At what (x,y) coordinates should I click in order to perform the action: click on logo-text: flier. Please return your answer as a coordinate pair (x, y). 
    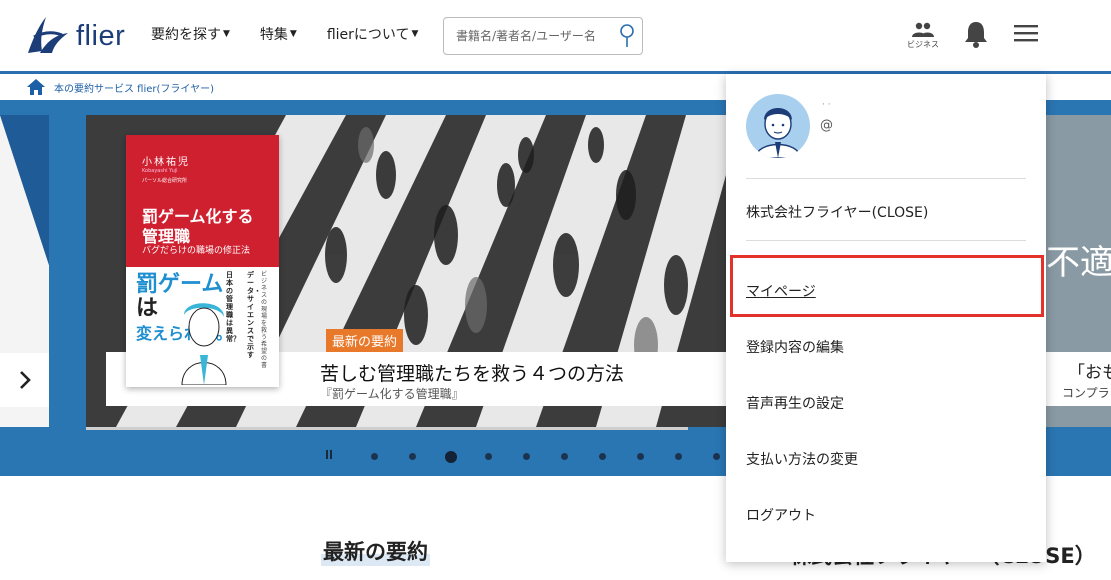
    Looking at the image, I should click on (101, 35).